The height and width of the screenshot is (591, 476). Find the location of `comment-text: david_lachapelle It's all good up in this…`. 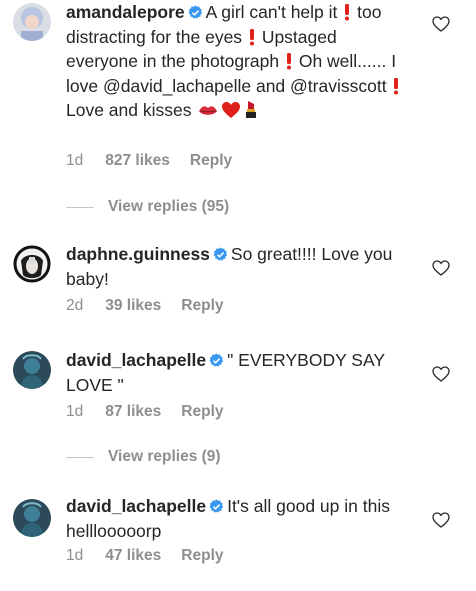

comment-text: david_lachapelle It's all good up in this… is located at coordinates (236, 518).